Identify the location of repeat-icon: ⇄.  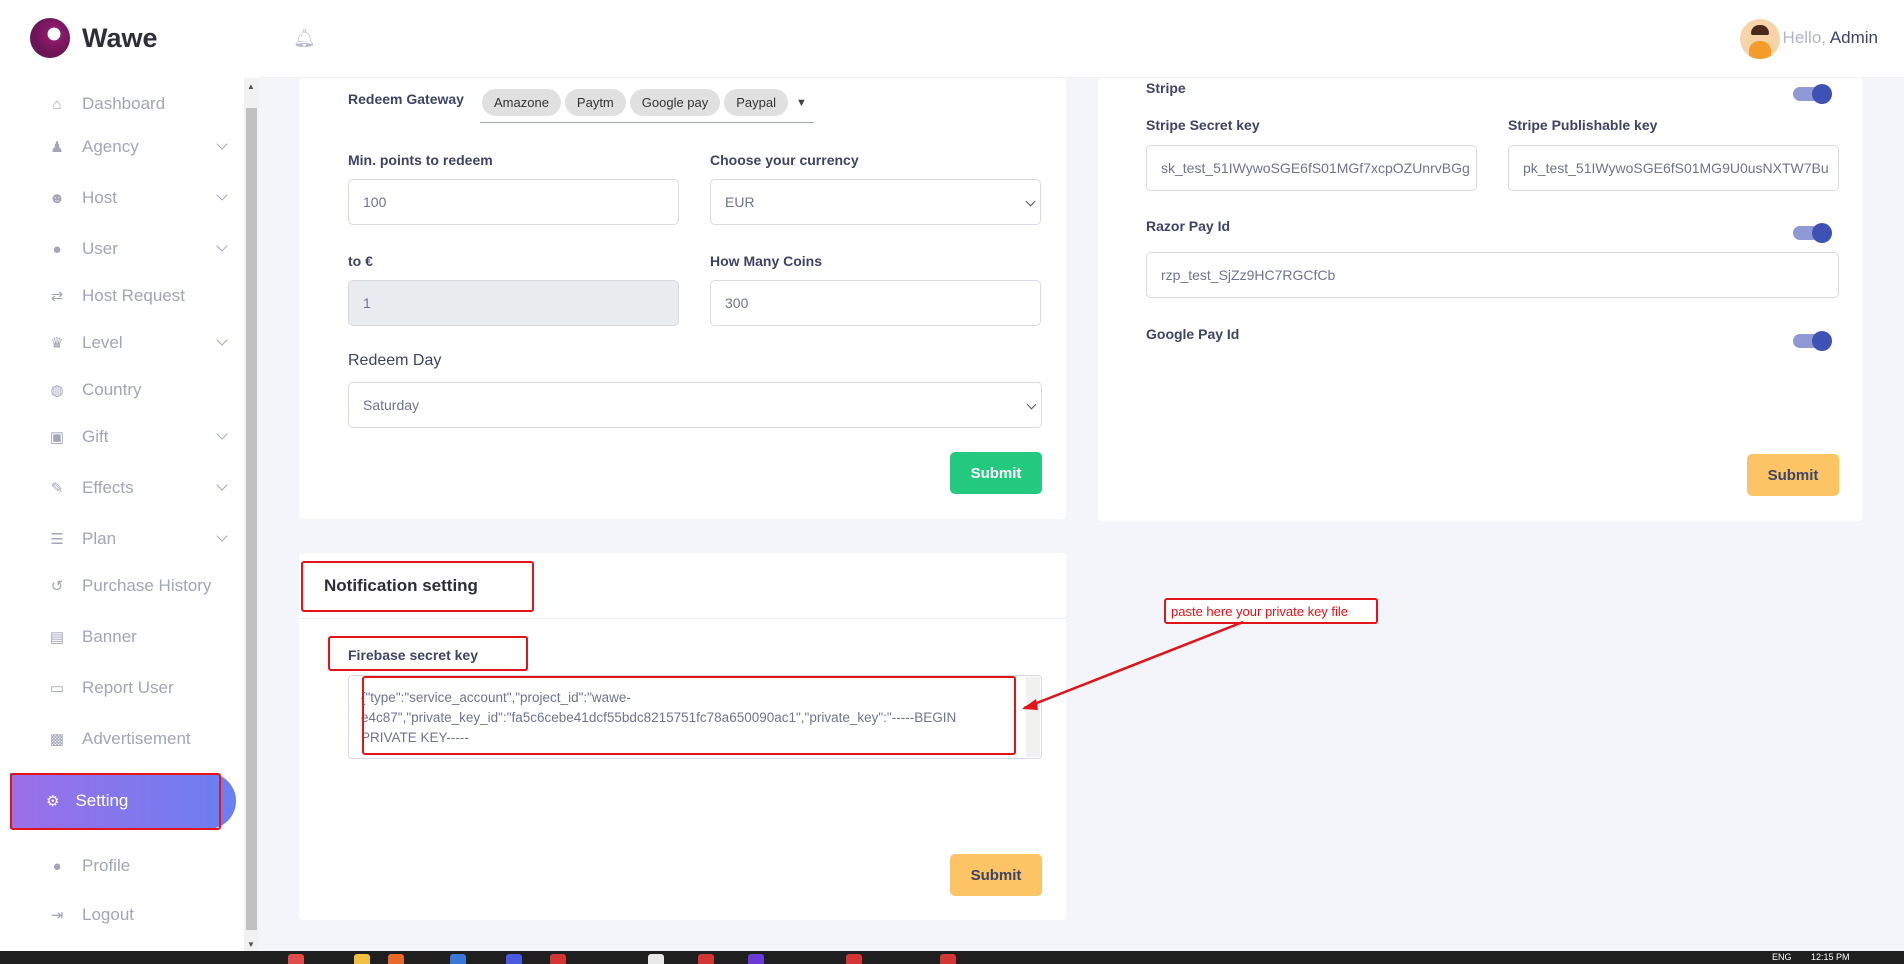
(57, 296).